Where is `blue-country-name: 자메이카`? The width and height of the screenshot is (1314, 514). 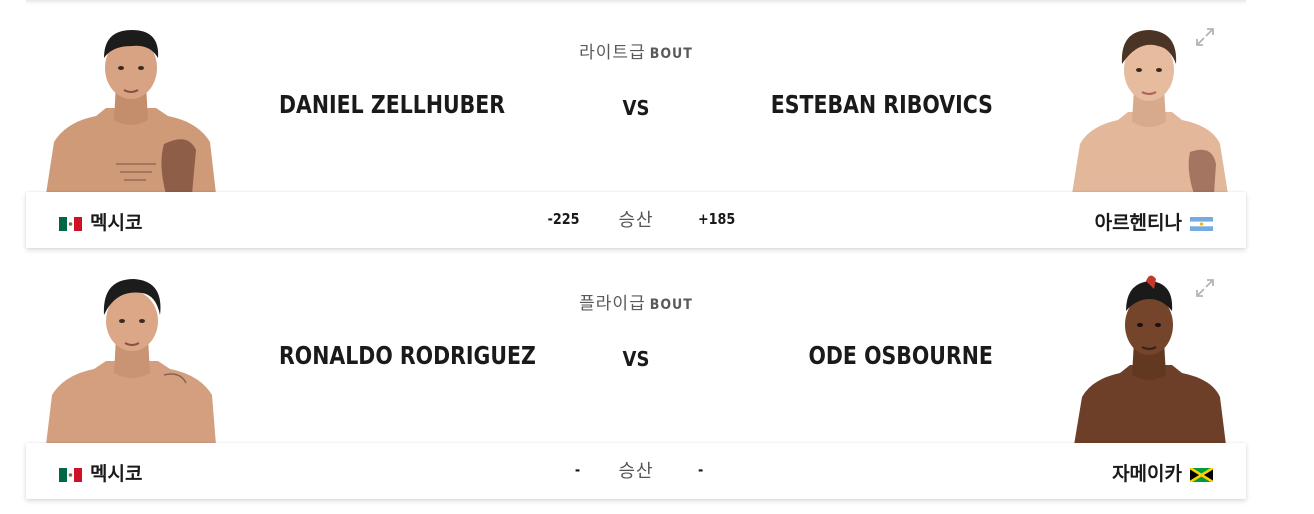
blue-country-name: 자메이카 is located at coordinates (1147, 474).